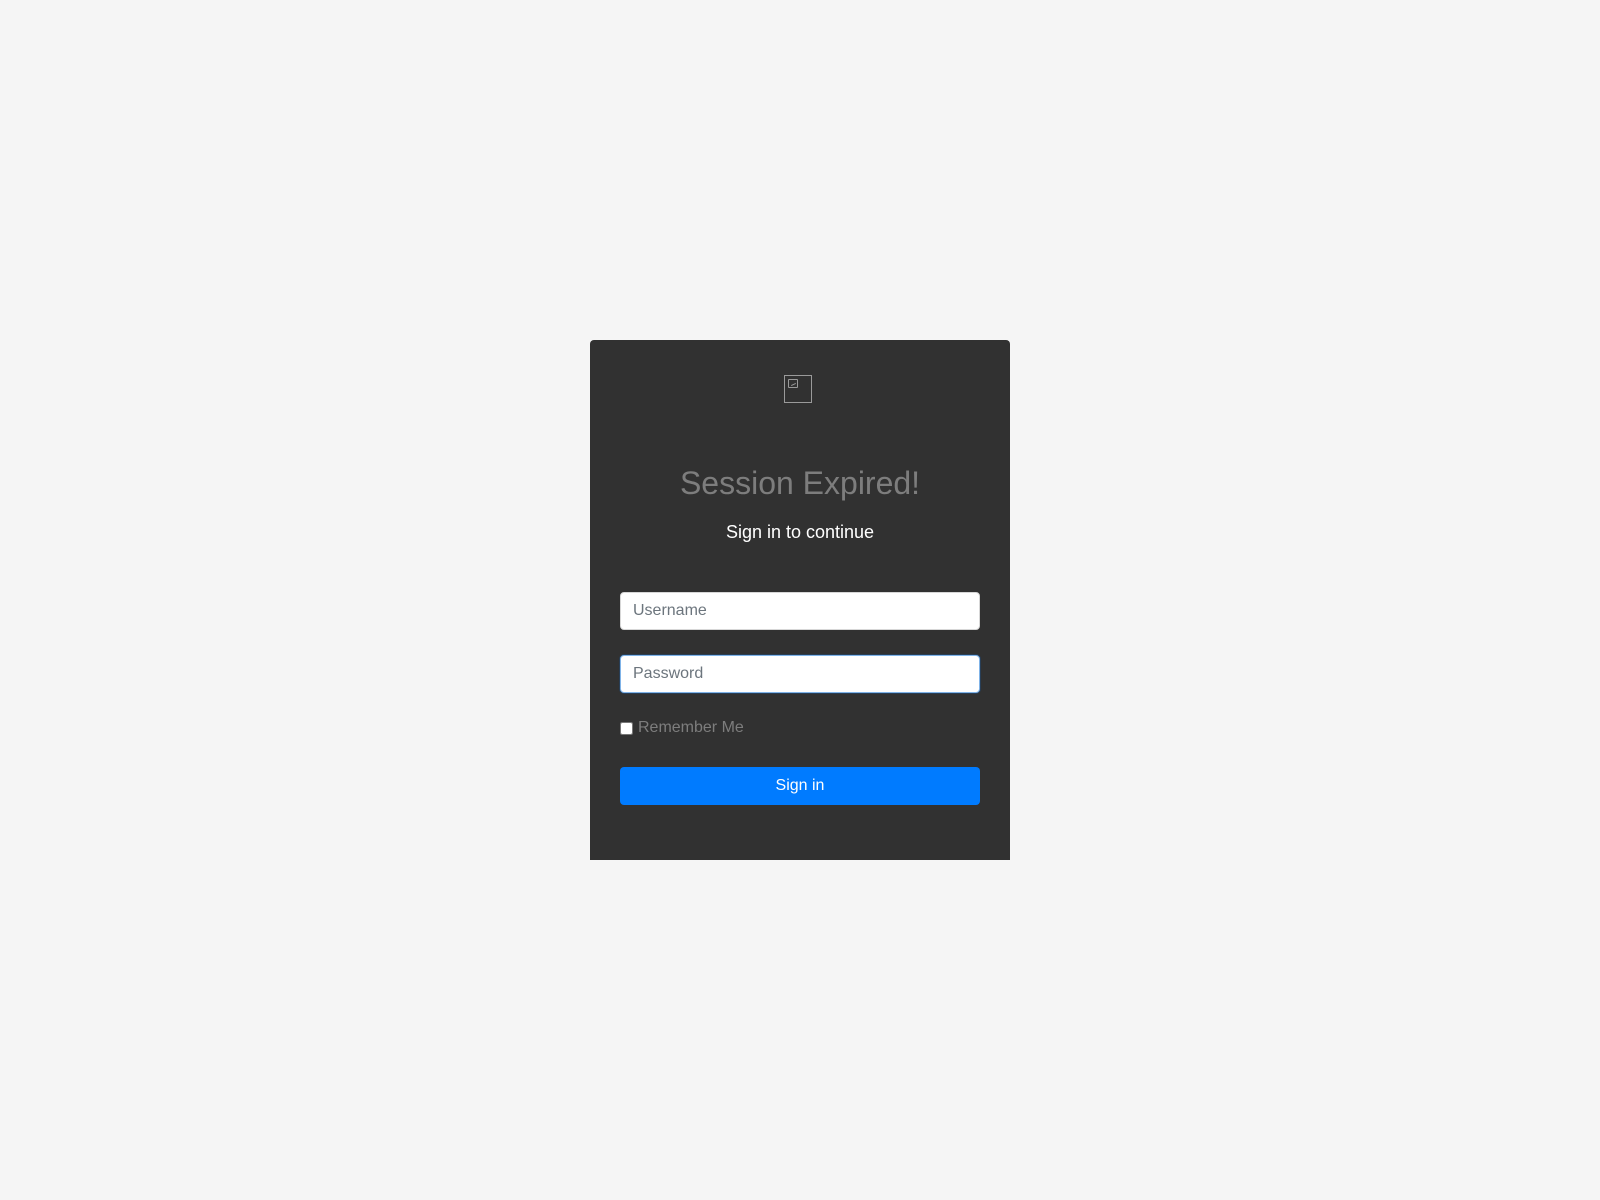  Describe the element at coordinates (798, 389) in the screenshot. I see `broken-image-icon` at that location.